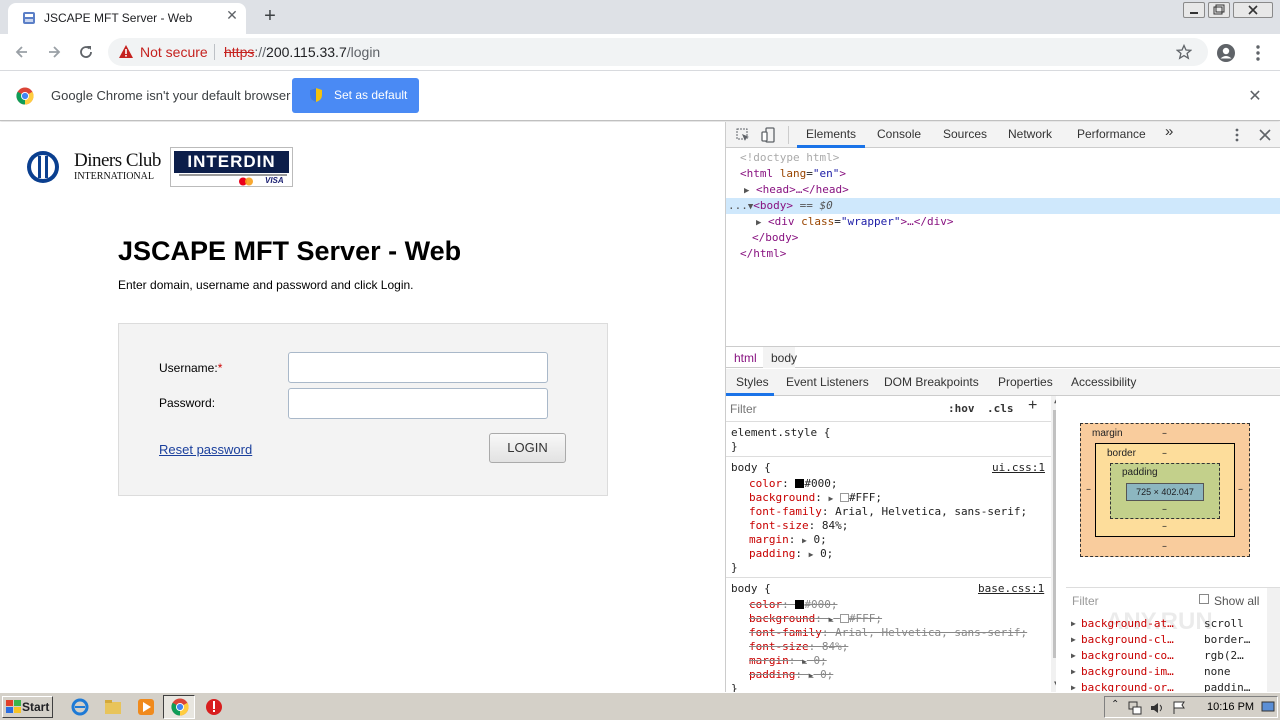 The height and width of the screenshot is (720, 1280). What do you see at coordinates (54, 52) in the screenshot?
I see `forward-button` at bounding box center [54, 52].